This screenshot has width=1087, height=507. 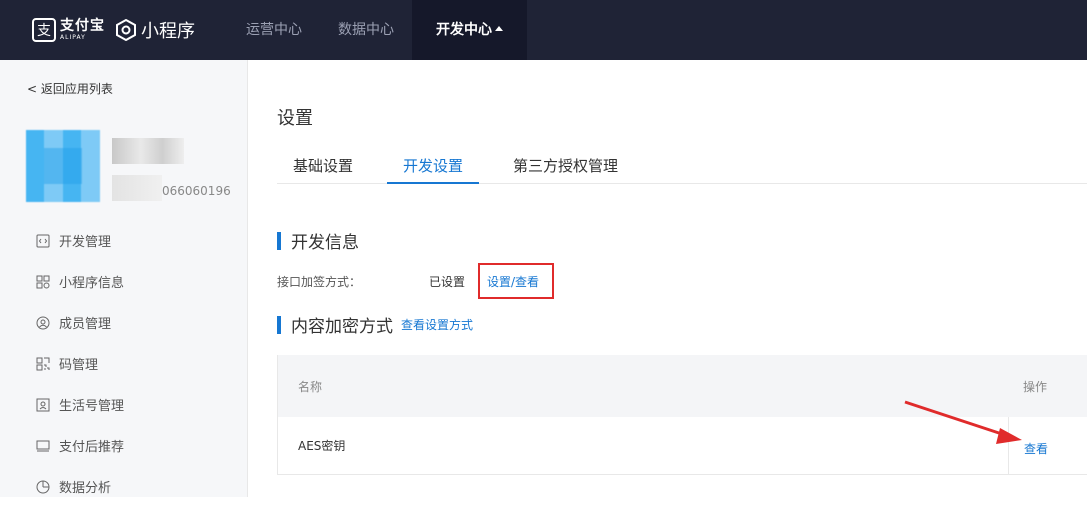 I want to click on monitor-icon, so click(x=43, y=445).